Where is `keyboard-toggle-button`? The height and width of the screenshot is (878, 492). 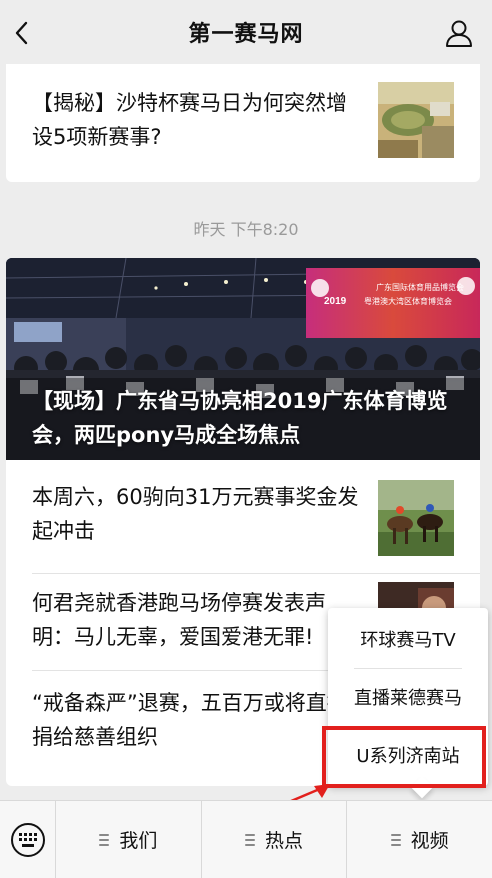
keyboard-toggle-button is located at coordinates (28, 839).